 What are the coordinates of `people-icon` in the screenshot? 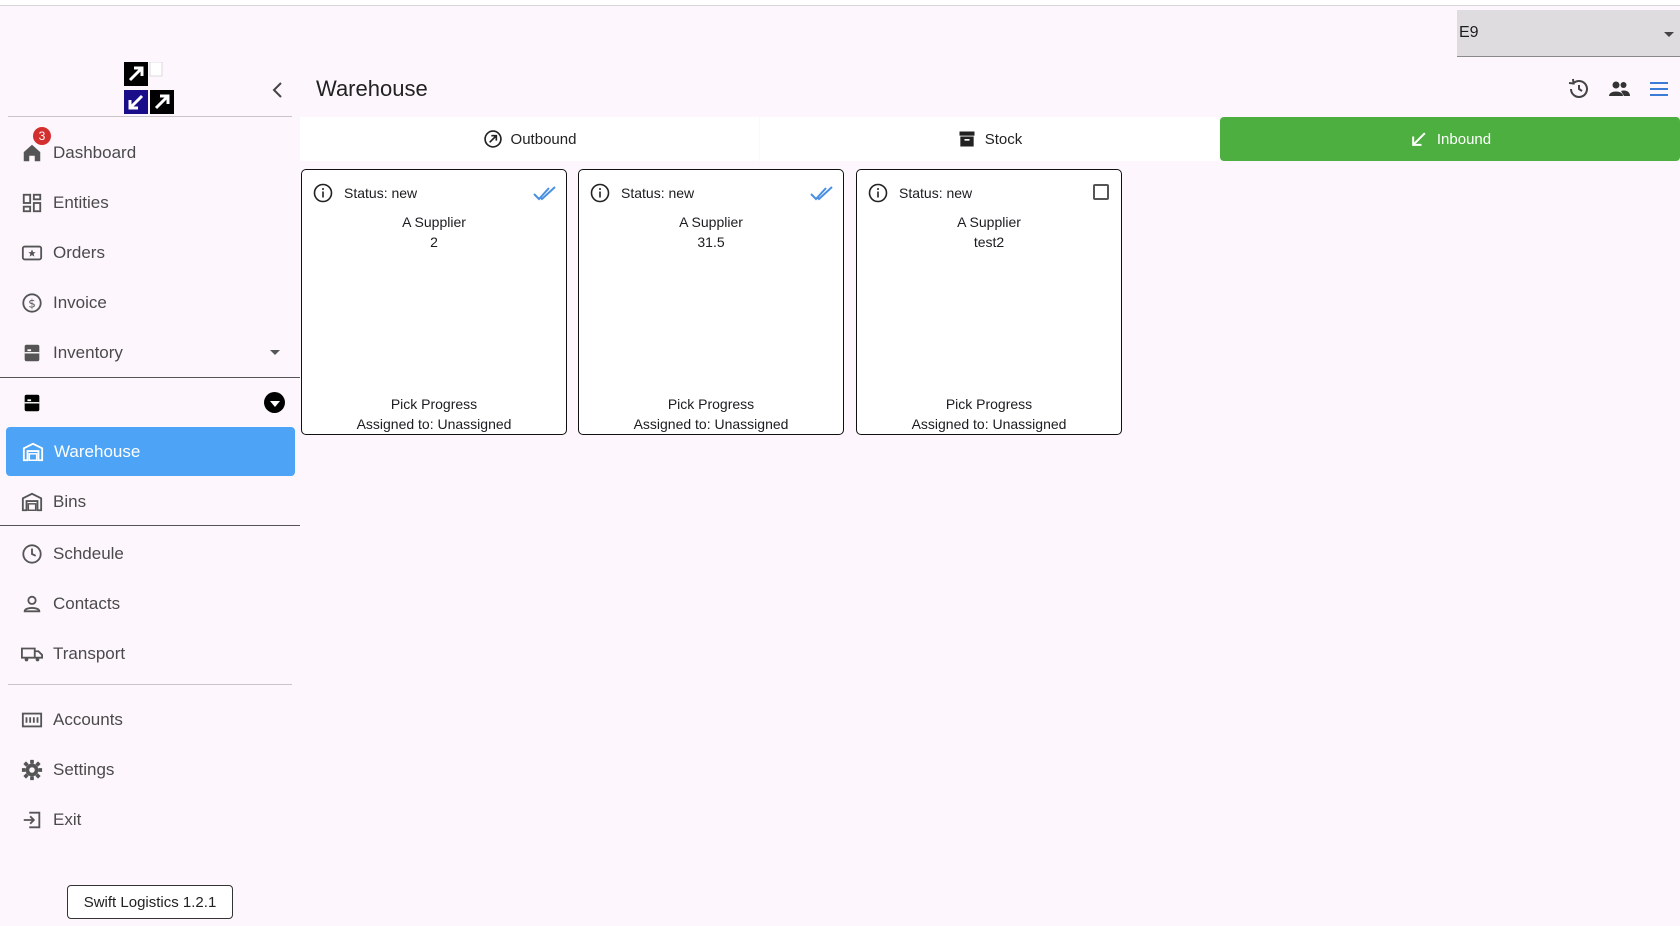 It's located at (1619, 89).